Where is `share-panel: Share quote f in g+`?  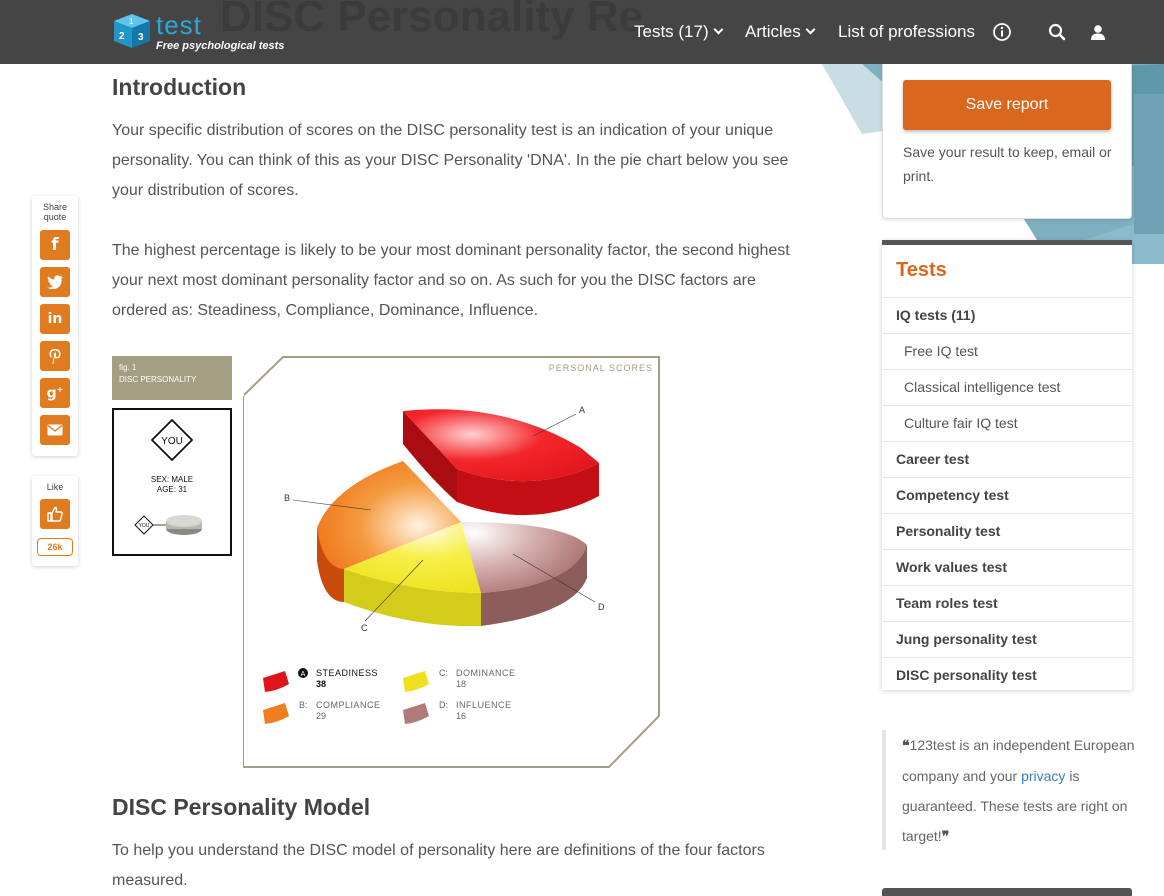 share-panel: Share quote f in g+ is located at coordinates (55, 326).